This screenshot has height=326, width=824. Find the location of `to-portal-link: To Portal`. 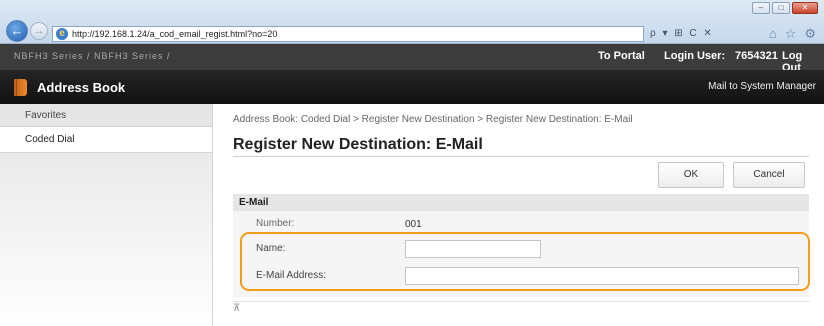

to-portal-link: To Portal is located at coordinates (621, 56).